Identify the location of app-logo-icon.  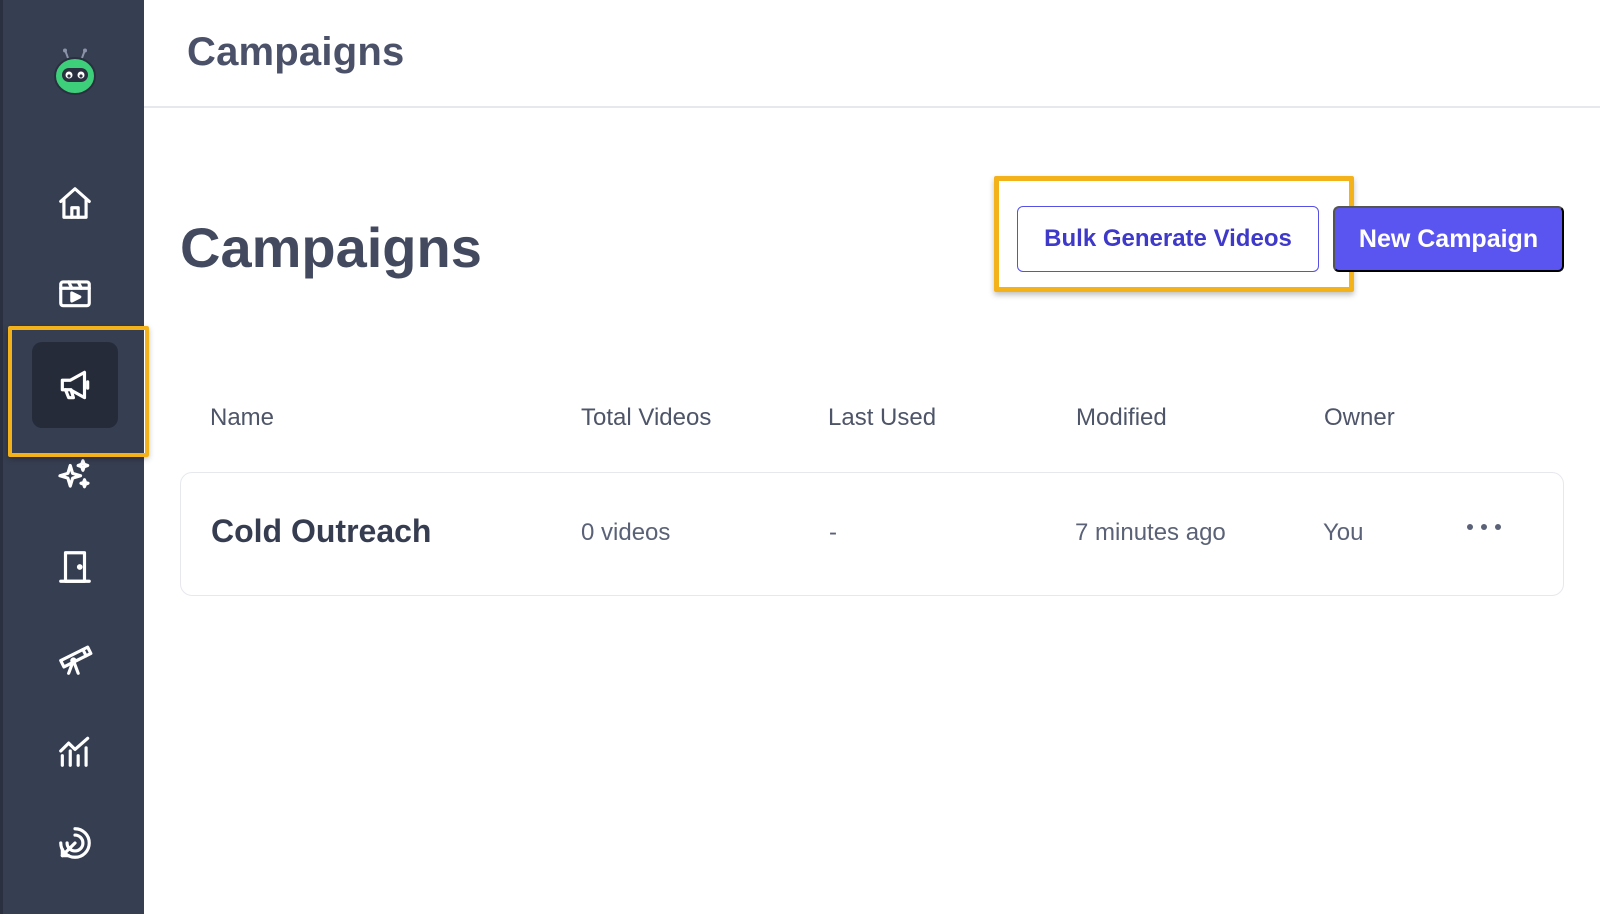
(75, 72).